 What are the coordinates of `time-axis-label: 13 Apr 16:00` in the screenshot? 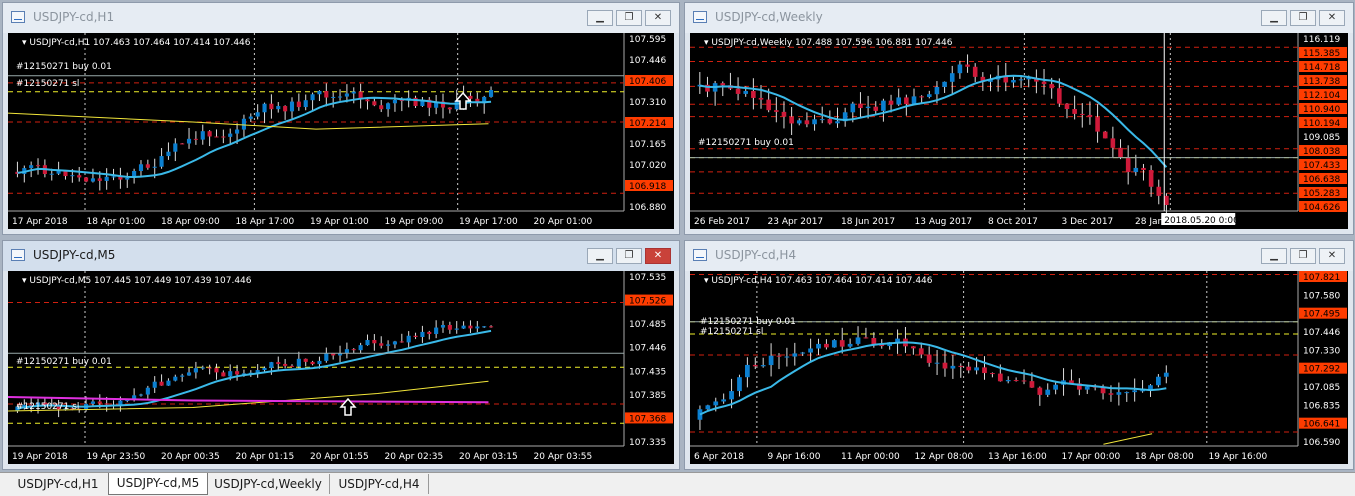 It's located at (1017, 457).